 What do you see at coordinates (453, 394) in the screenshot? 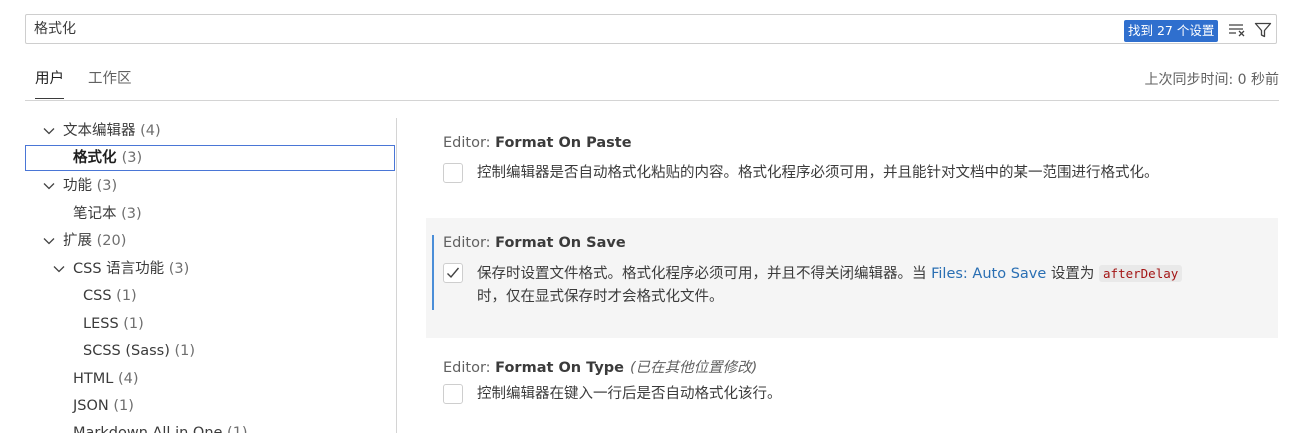
I see `format-on-type-checkbox` at bounding box center [453, 394].